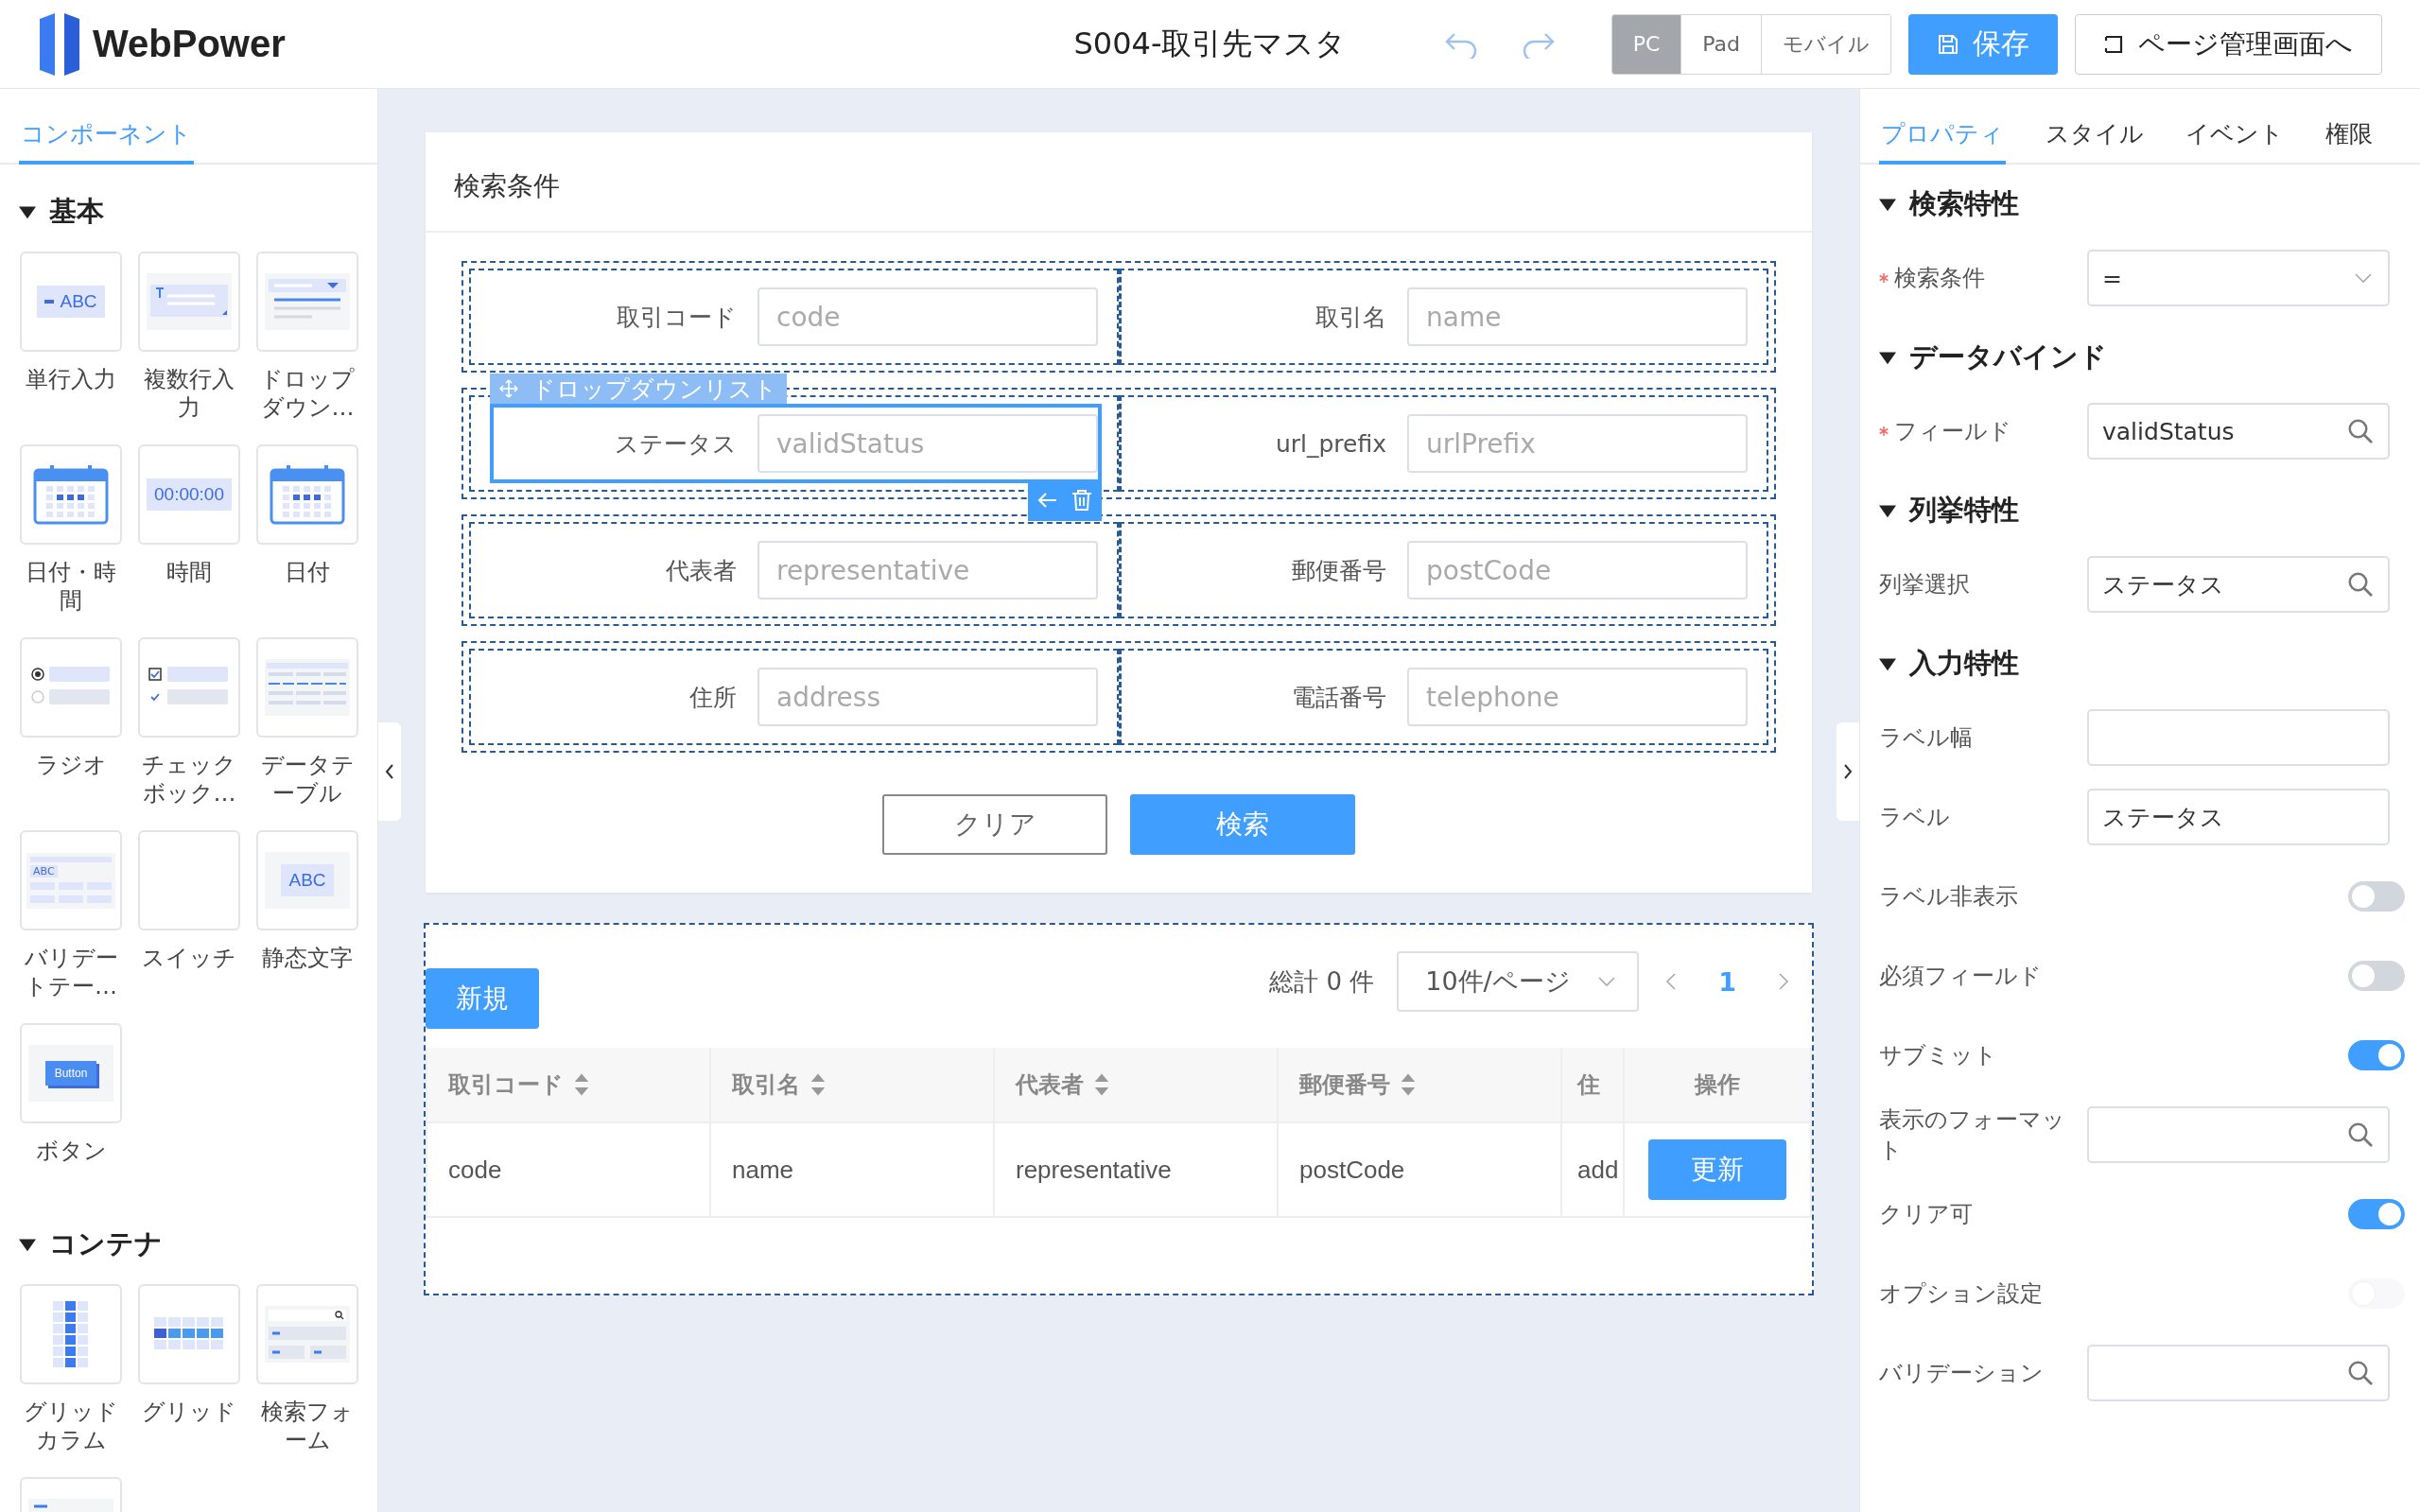 Image resolution: width=2420 pixels, height=1512 pixels. What do you see at coordinates (189, 959) in the screenshot?
I see `tile-label: スイッチ` at bounding box center [189, 959].